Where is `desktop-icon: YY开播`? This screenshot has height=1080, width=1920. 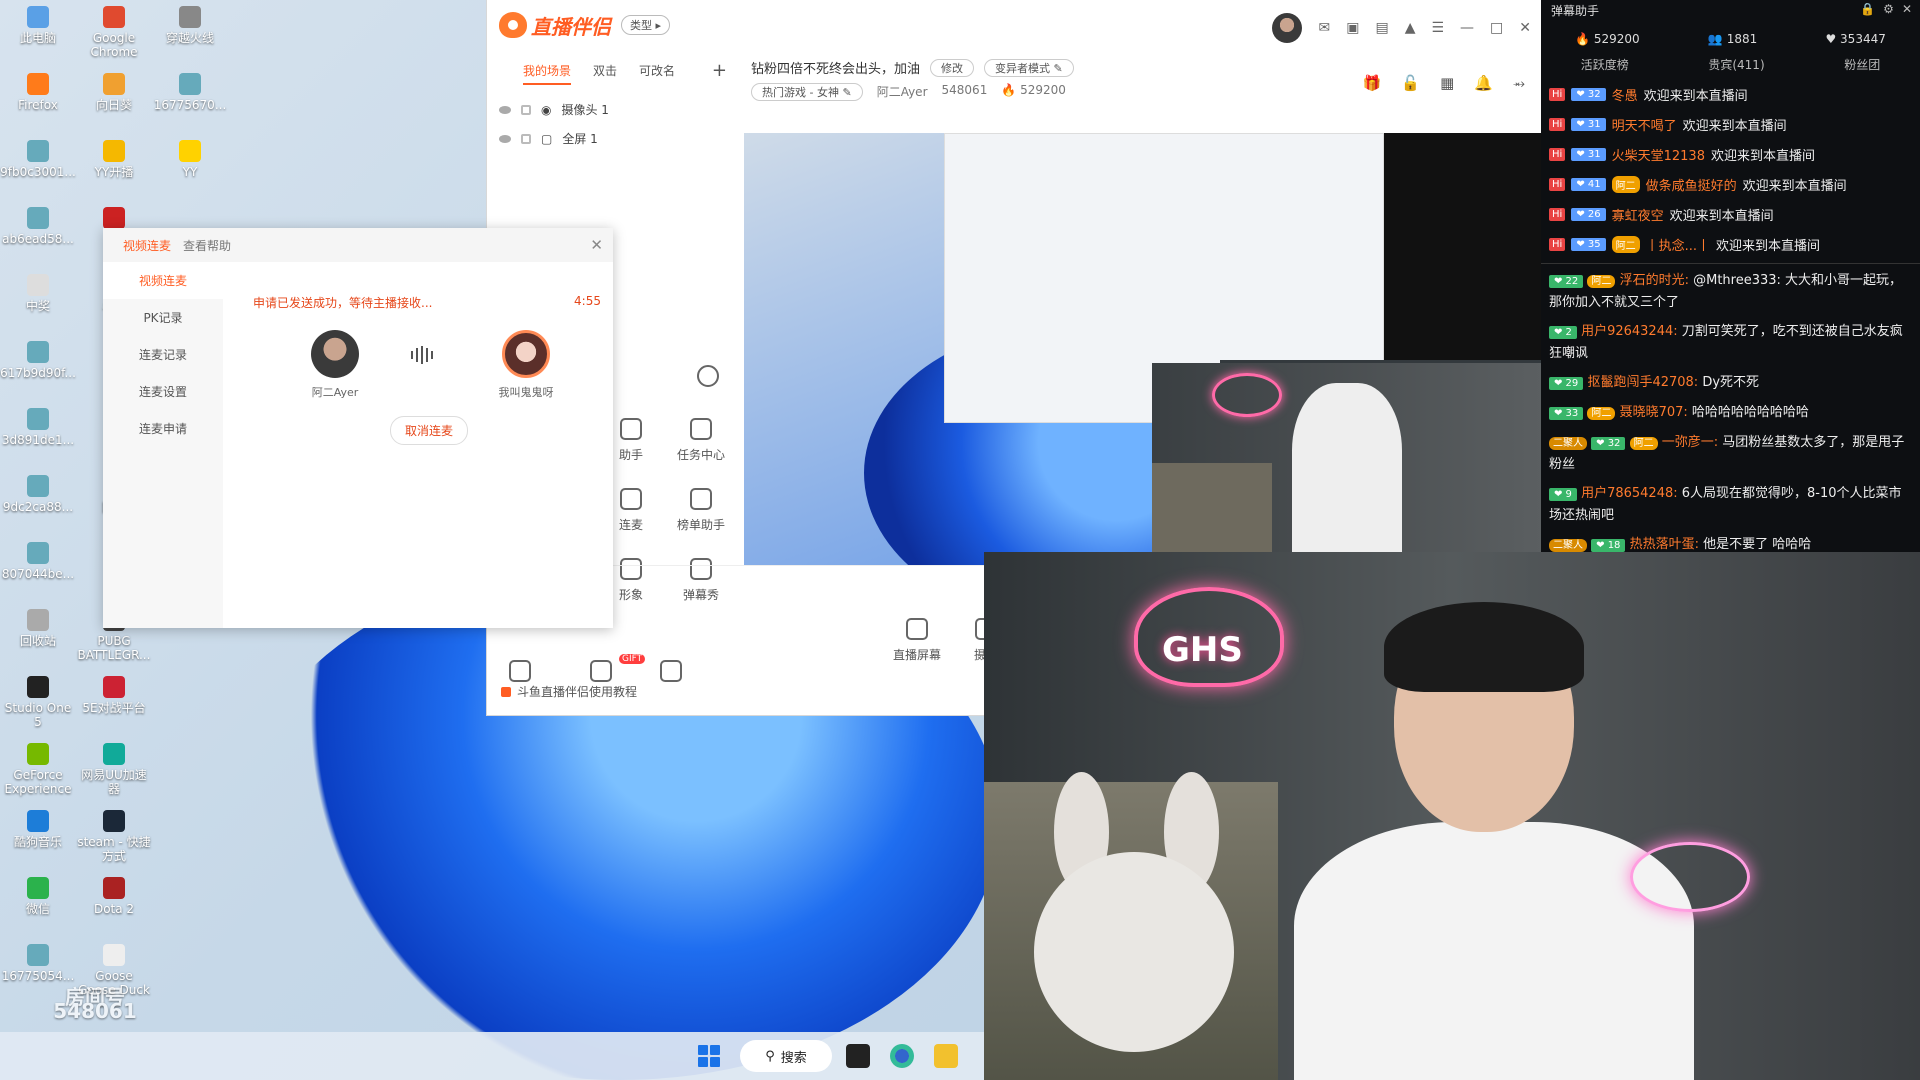
desktop-icon: YY开播 is located at coordinates (114, 159).